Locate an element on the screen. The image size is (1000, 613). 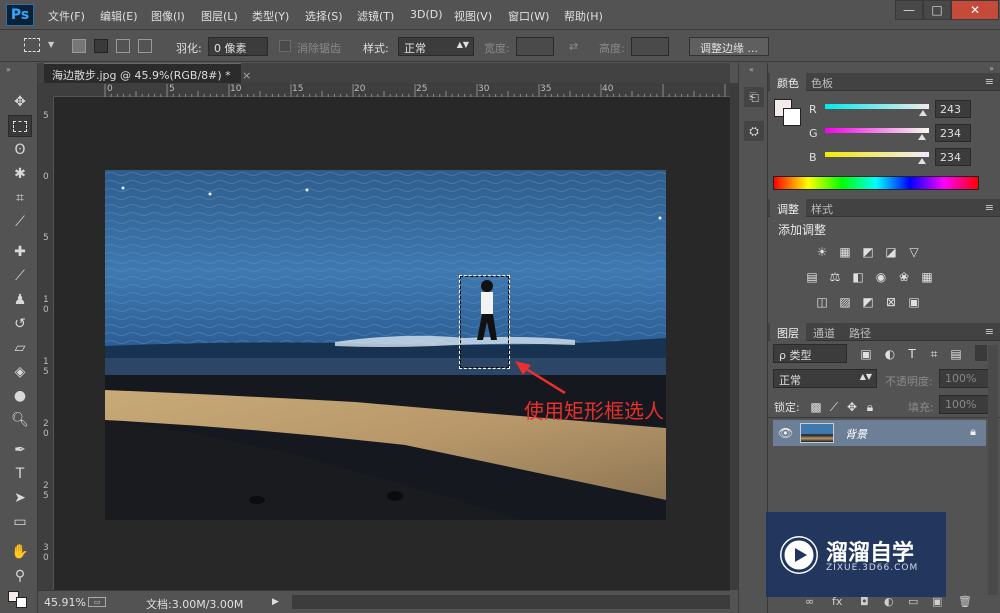
history-brush-tool-icon: ↺ is located at coordinates (20, 324).